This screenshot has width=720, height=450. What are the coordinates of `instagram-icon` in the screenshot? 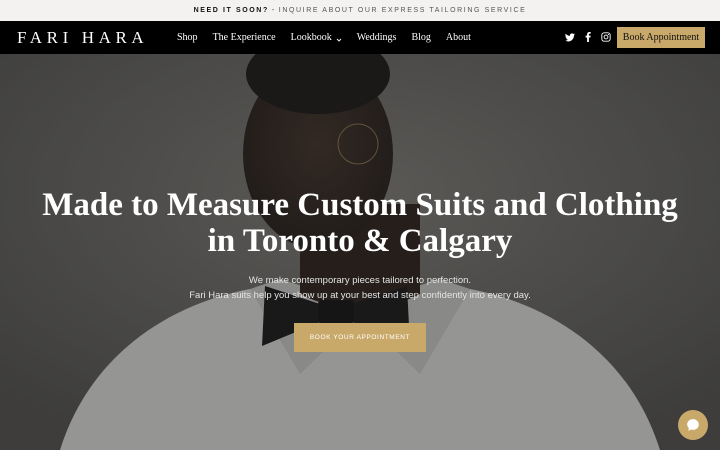 It's located at (606, 37).